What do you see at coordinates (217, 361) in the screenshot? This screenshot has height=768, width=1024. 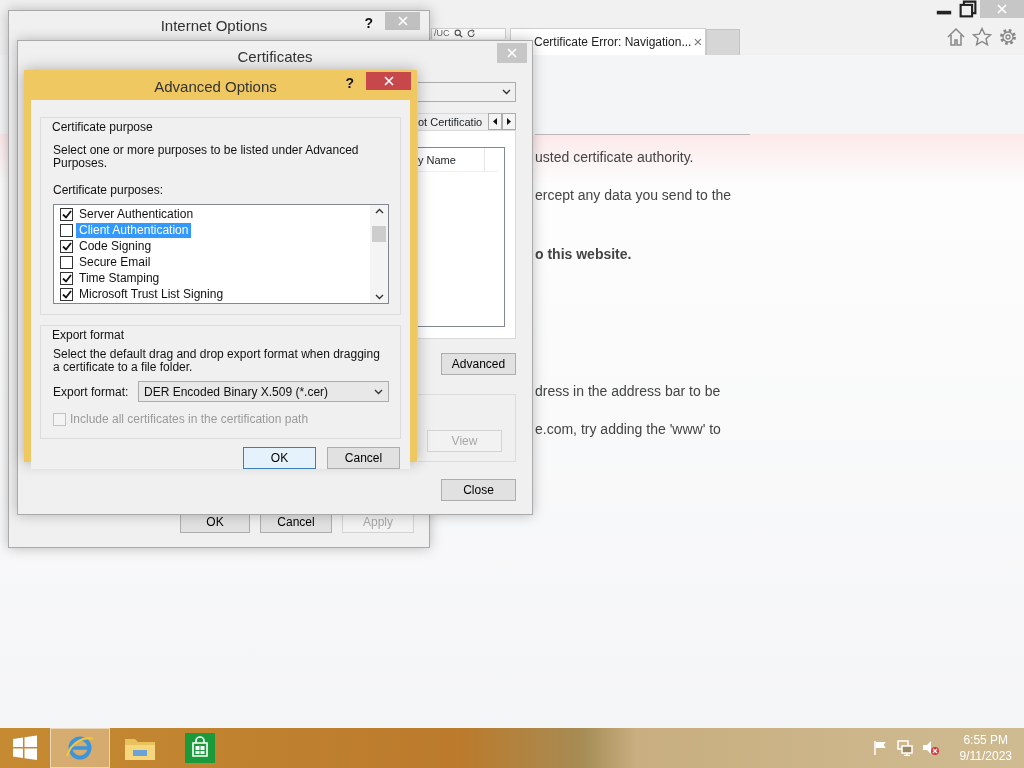 I see `description-text: Select the default drag and drop export format when dragging a certificate to a file folder.` at bounding box center [217, 361].